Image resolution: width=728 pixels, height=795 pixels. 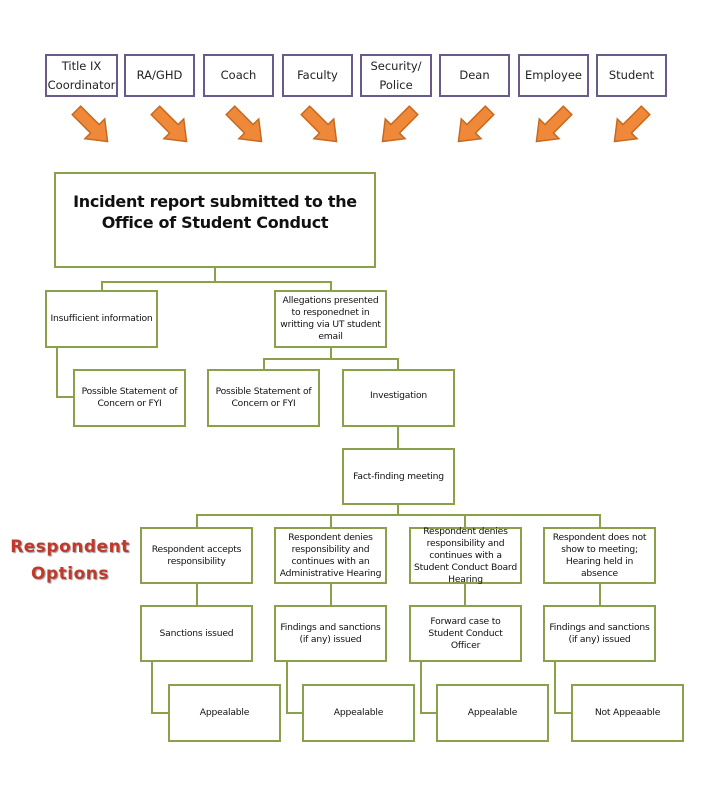 I want to click on node-possible-statement-left: Possible Statement of Concern or FYI, so click(x=129, y=398).